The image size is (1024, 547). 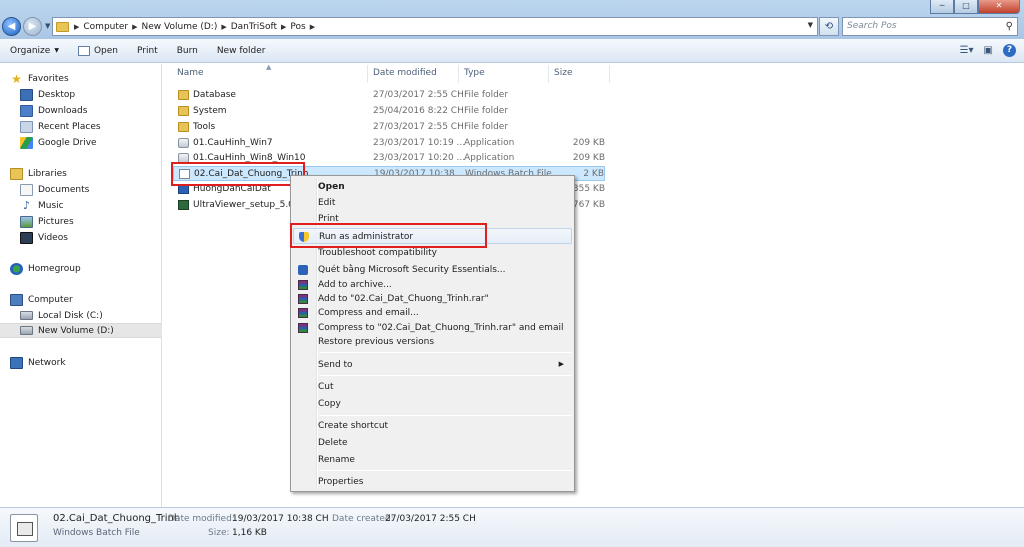 I want to click on print-button: Print, so click(x=147, y=51).